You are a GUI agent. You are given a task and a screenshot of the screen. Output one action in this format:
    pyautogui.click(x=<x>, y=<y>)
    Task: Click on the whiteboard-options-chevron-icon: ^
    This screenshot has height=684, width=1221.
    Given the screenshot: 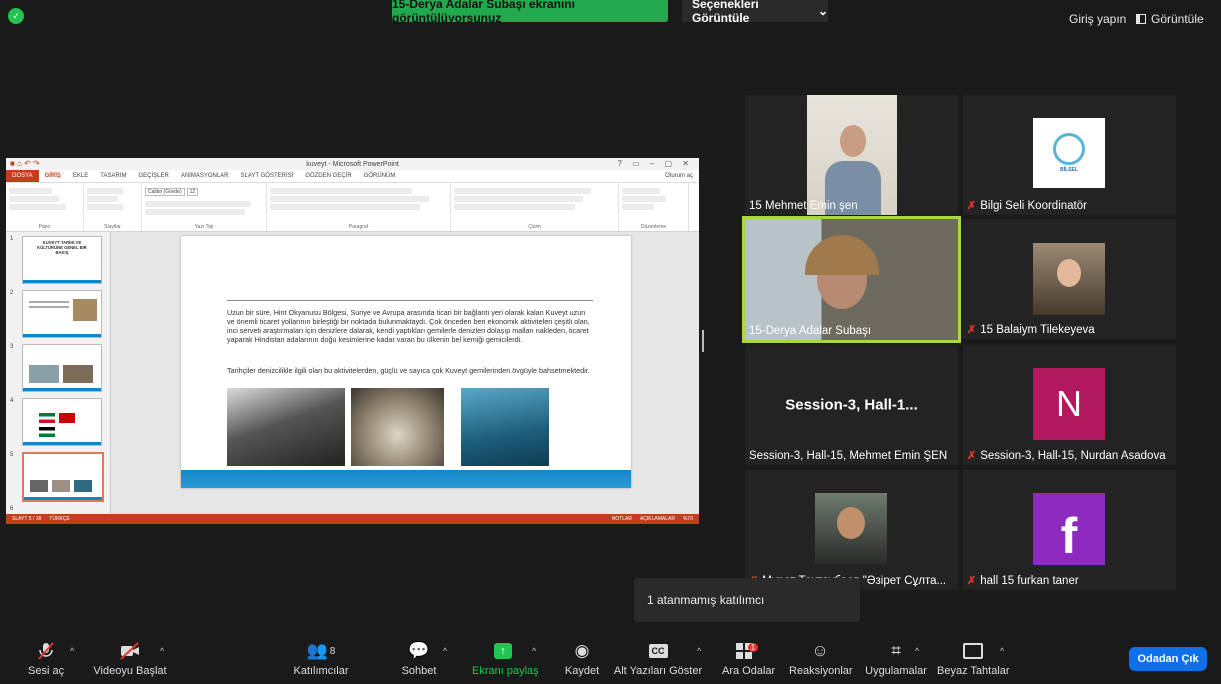 What is the action you would take?
    pyautogui.click(x=1002, y=651)
    